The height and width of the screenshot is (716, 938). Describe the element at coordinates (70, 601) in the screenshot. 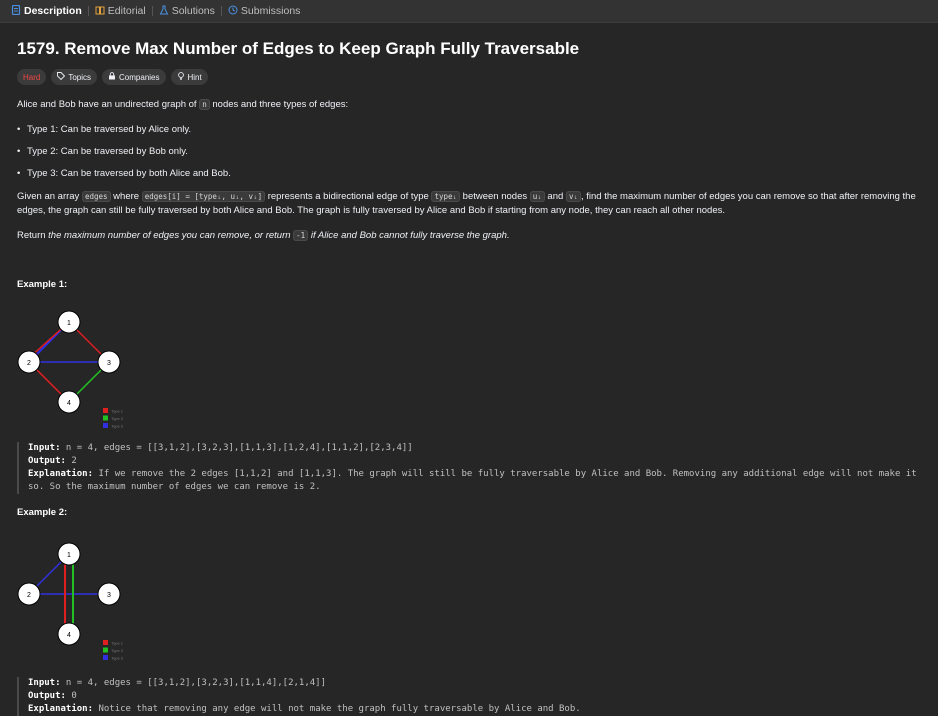

I see `example-2-graph: 1 2 3 4 Type 1 Type 2 Type 3` at that location.